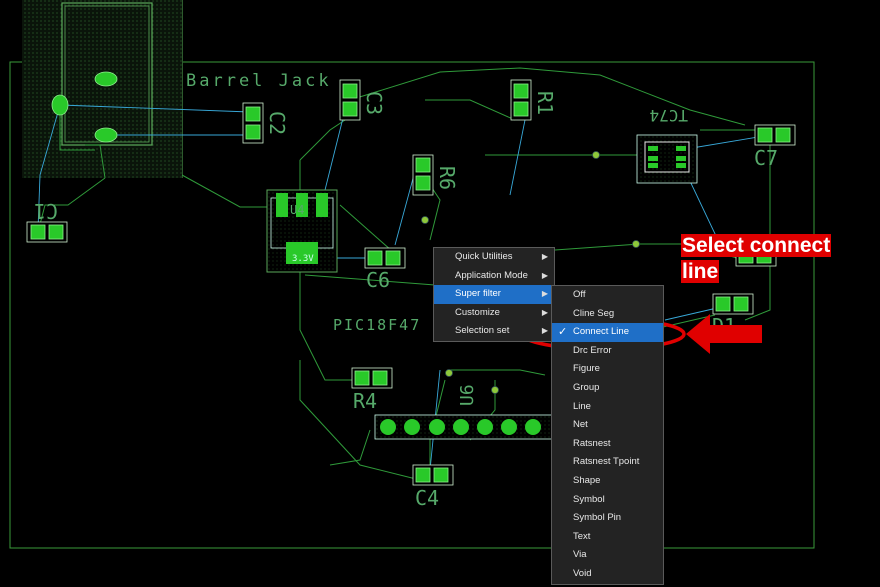 This screenshot has width=880, height=587. Describe the element at coordinates (607, 574) in the screenshot. I see `submenu-item-void: Void` at that location.